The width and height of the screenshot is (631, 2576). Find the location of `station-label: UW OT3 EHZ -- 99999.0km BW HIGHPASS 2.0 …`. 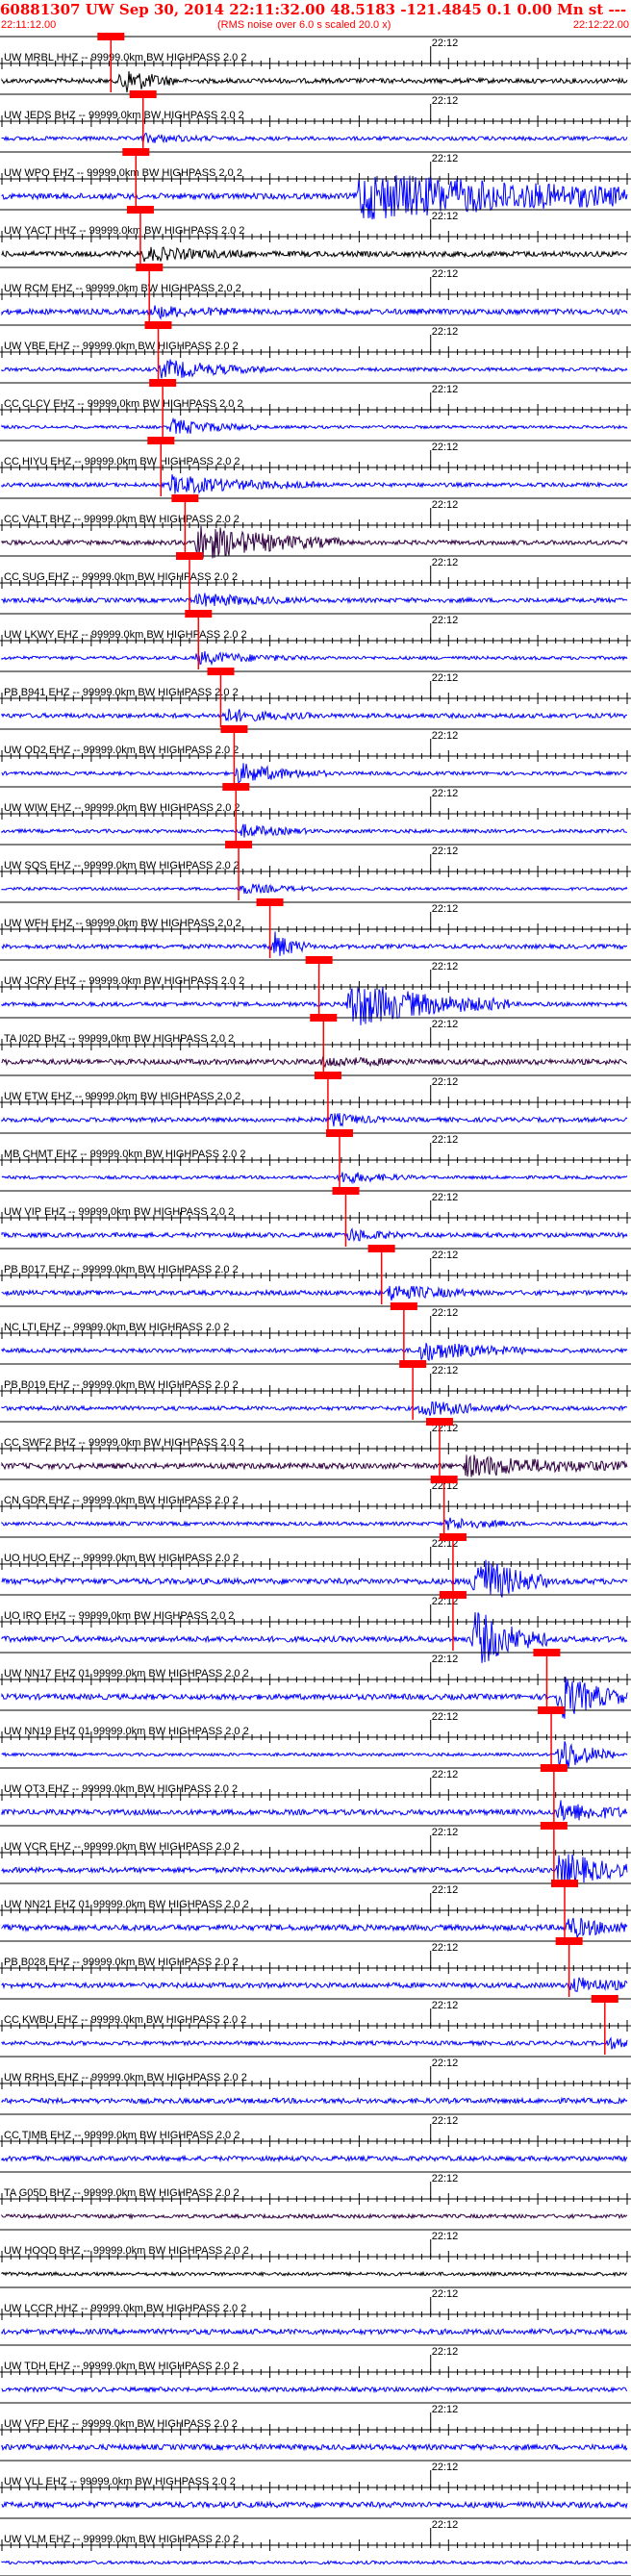

station-label: UW OT3 EHZ -- 99999.0km BW HIGHPASS 2.0 … is located at coordinates (121, 1789).